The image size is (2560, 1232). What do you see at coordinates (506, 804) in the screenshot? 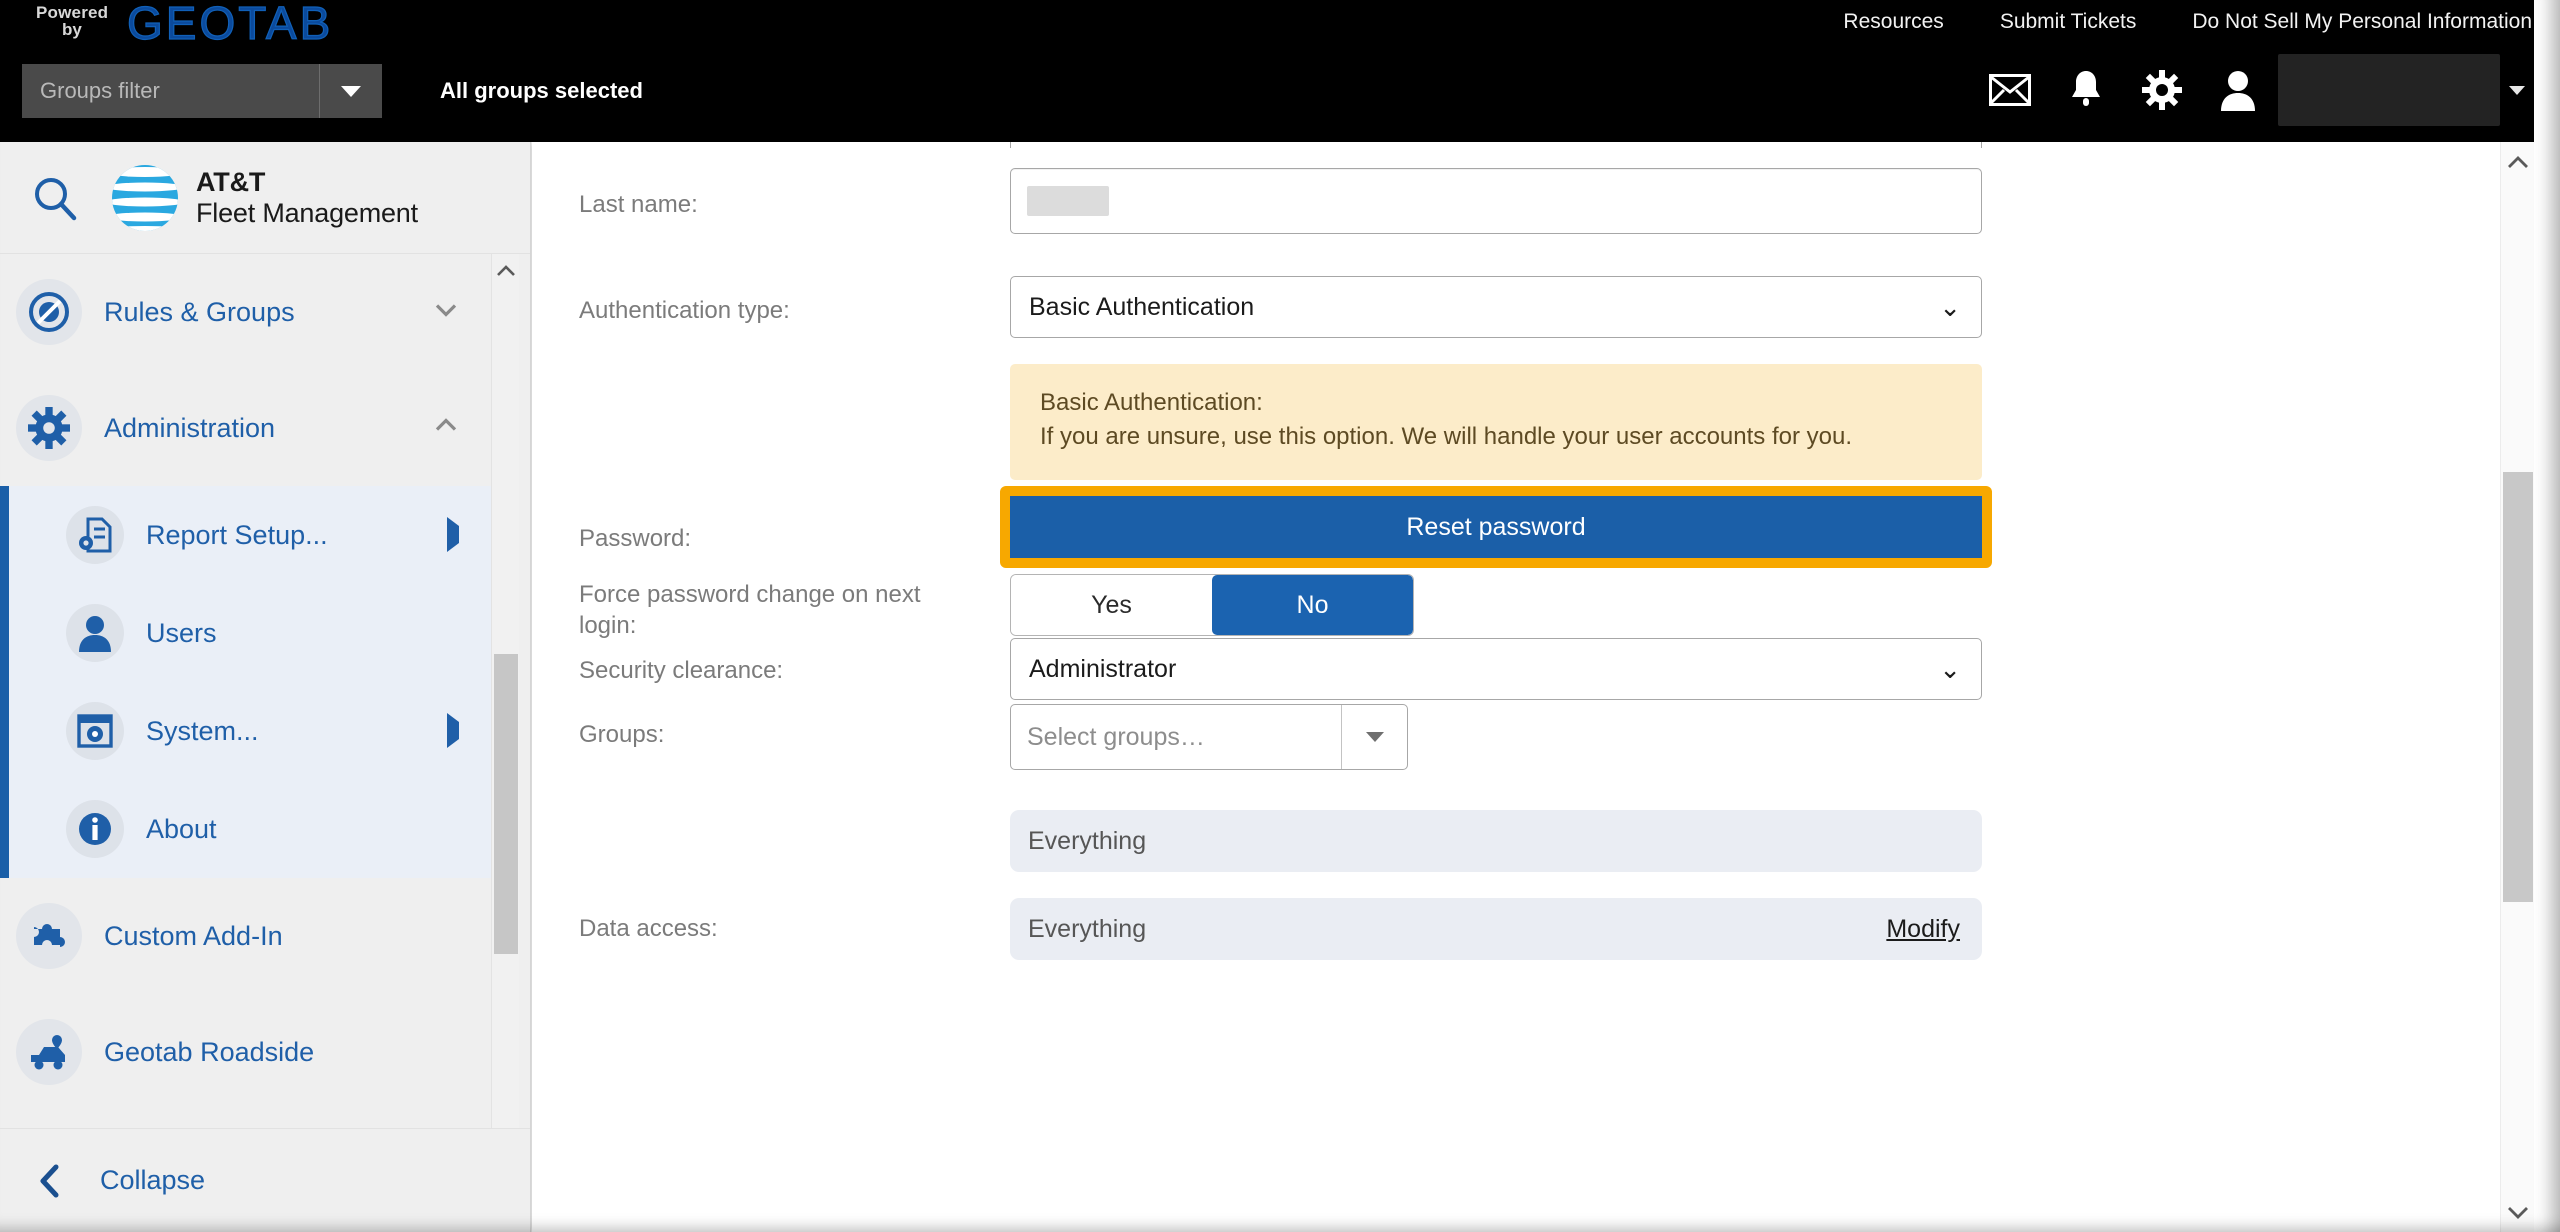
I see `sidebar-scrollbar-thumb` at bounding box center [506, 804].